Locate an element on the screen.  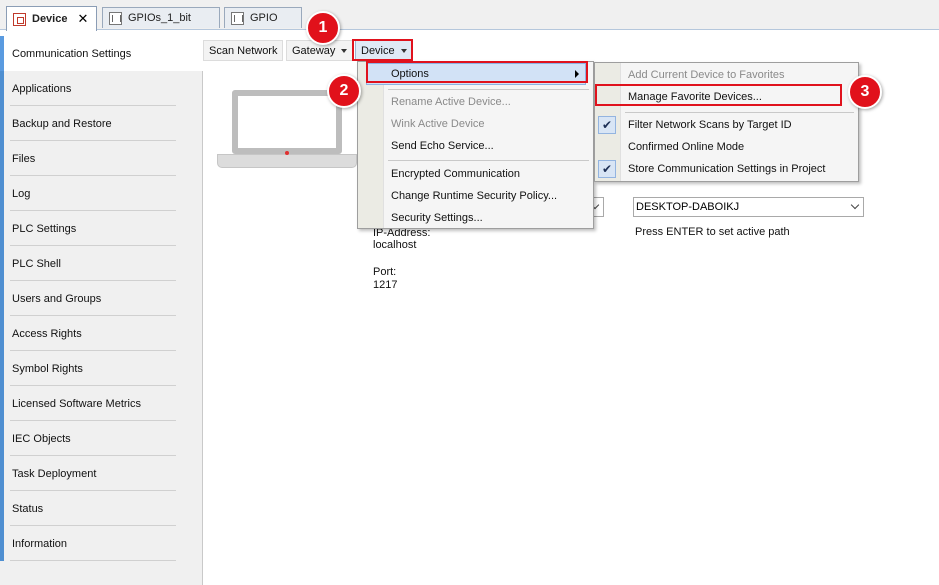
sidebar-item-task-deployment: Task Deployment is located at coordinates (101, 473).